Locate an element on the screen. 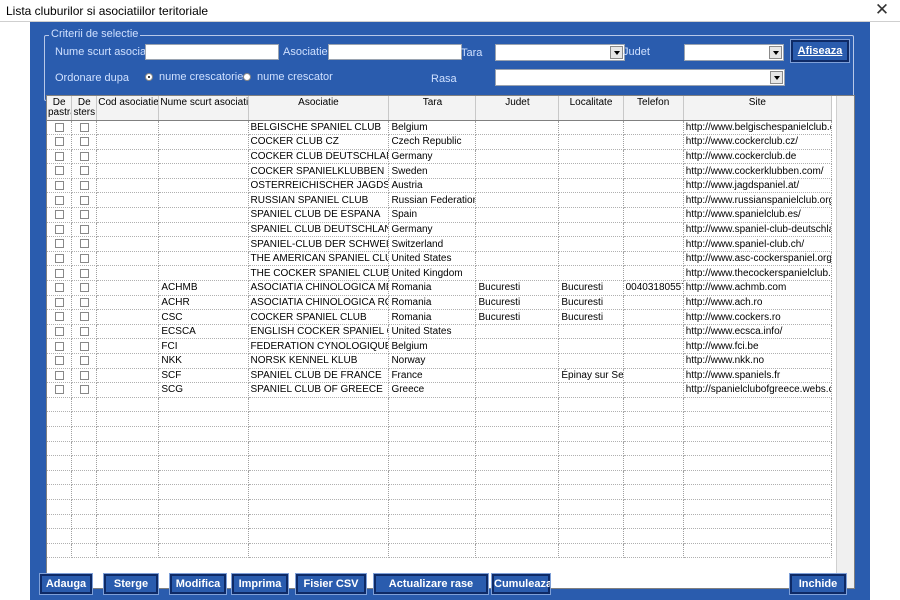  table-cell: http://www.jagdspaniel.at/ is located at coordinates (758, 186).